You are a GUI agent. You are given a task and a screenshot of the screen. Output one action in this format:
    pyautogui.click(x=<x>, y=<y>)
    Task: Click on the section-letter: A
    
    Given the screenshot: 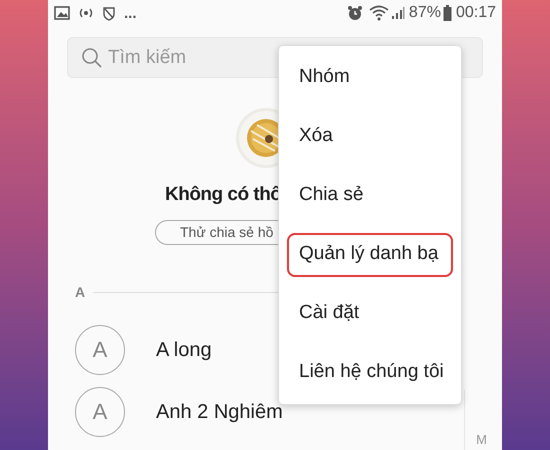 What is the action you would take?
    pyautogui.click(x=80, y=292)
    